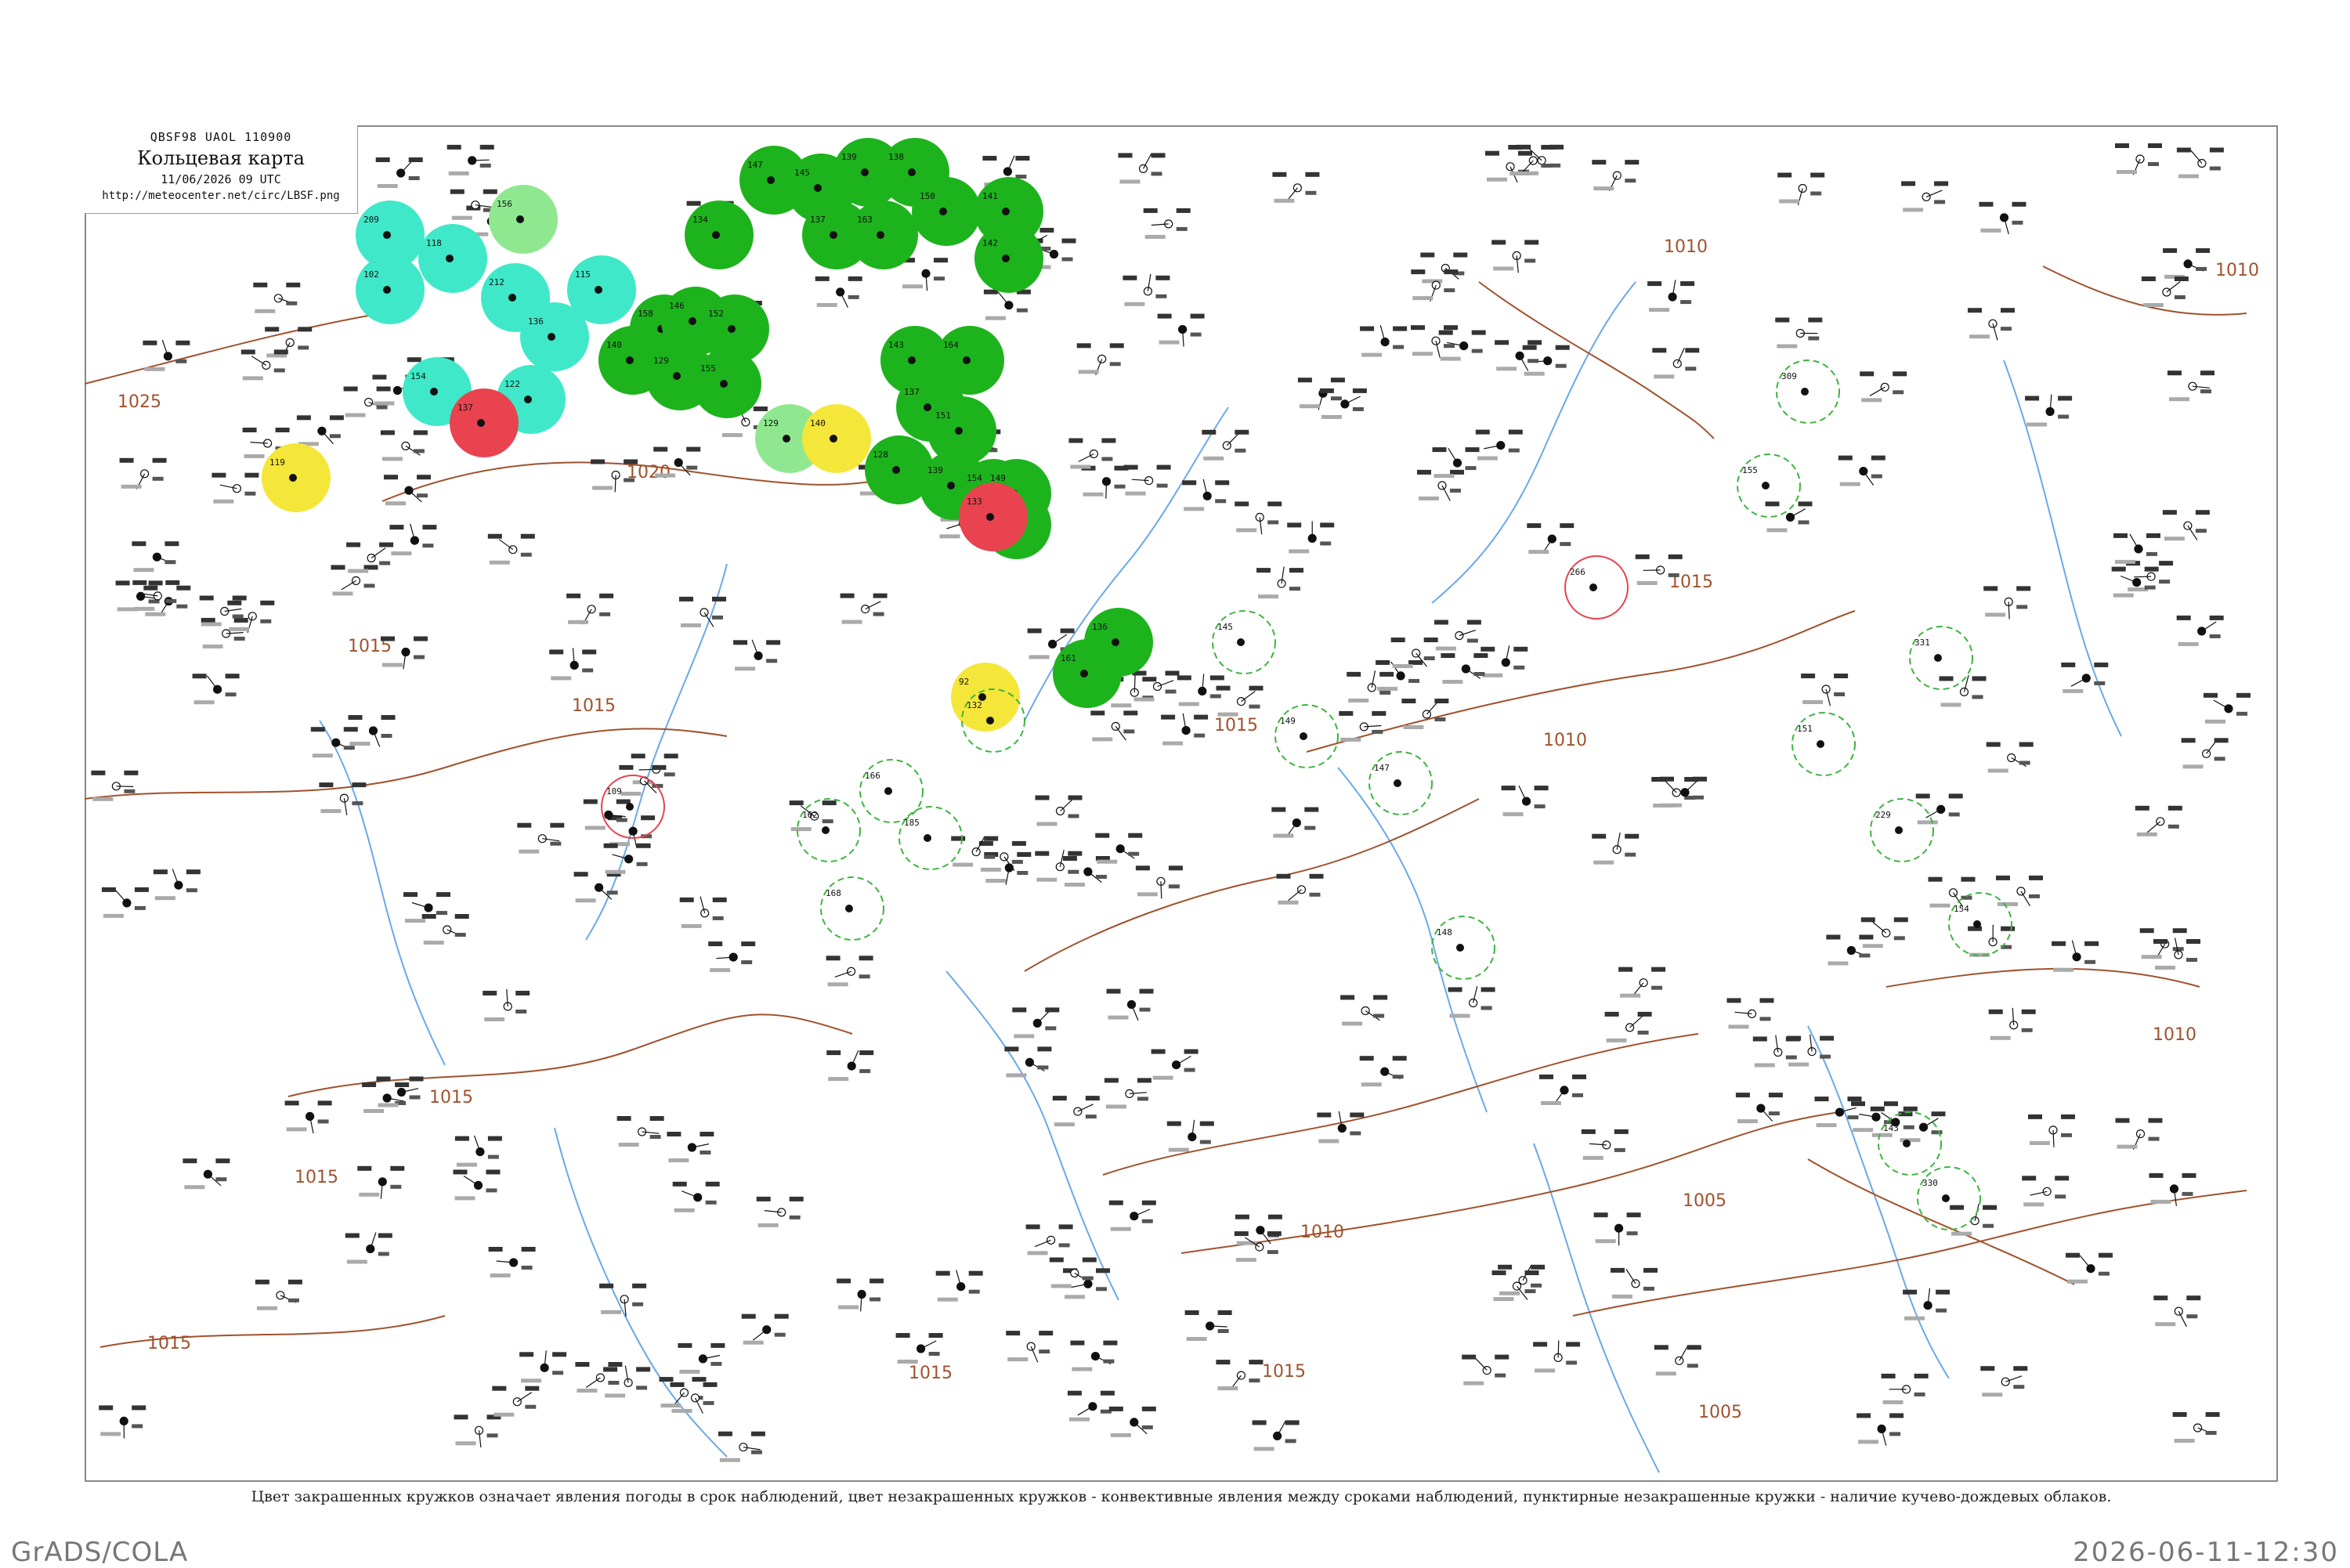 This screenshot has height=1568, width=2350. Describe the element at coordinates (892, 791) in the screenshot. I see `station-marker: 166` at that location.